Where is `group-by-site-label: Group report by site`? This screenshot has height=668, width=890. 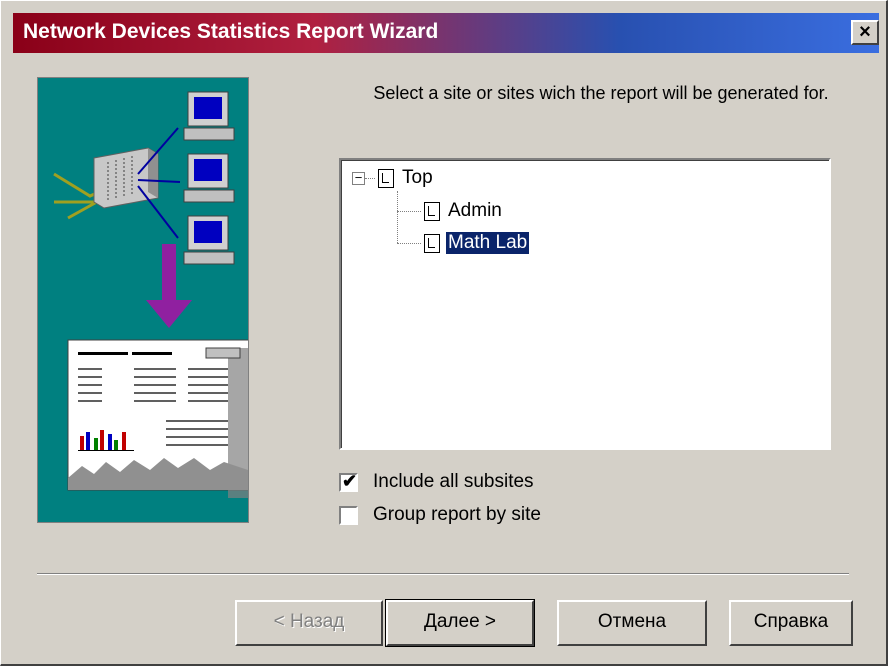 group-by-site-label: Group report by site is located at coordinates (457, 515).